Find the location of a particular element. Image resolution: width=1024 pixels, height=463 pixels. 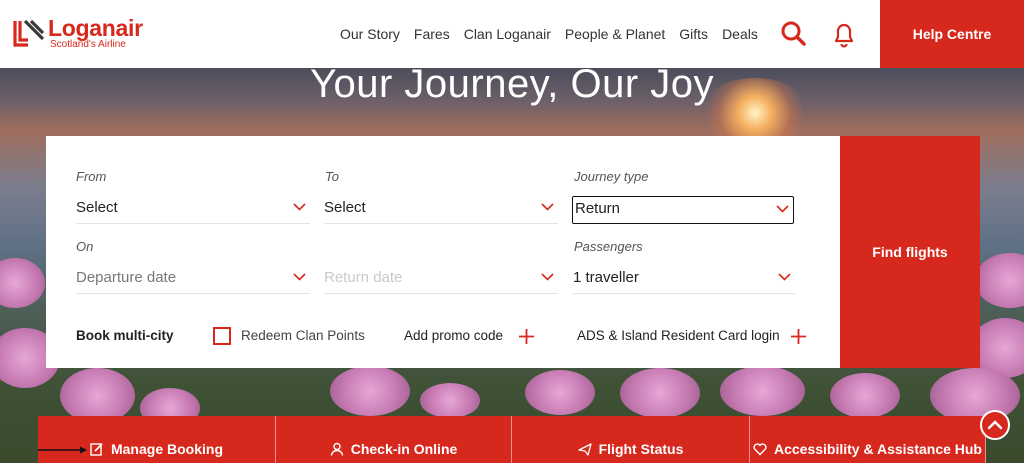

to-value: Select is located at coordinates (345, 207).